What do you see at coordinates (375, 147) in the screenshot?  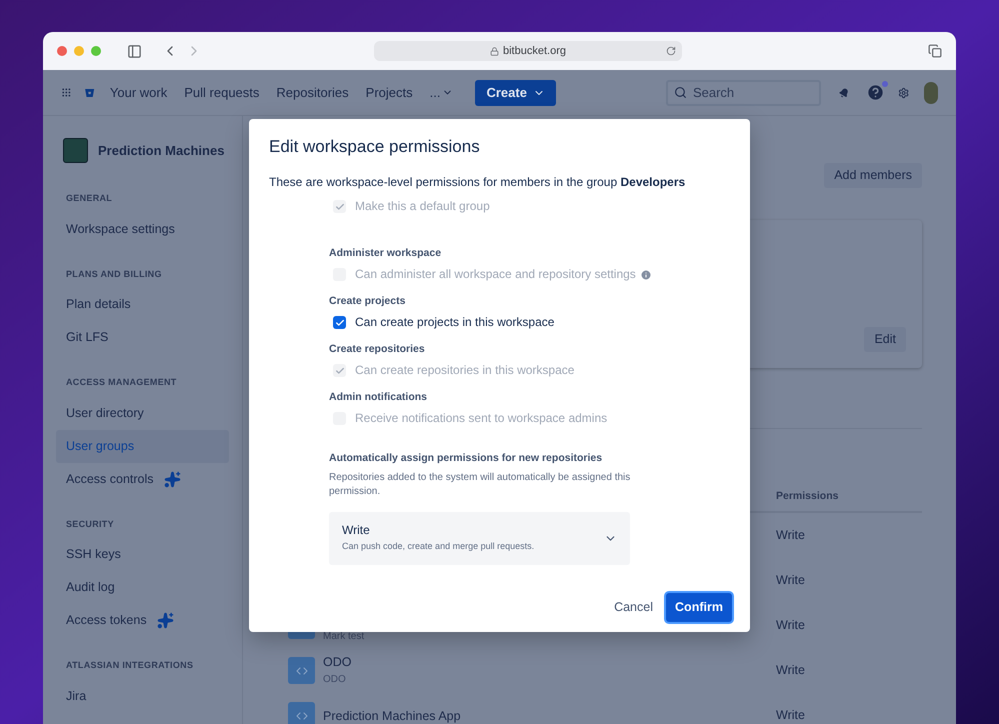 I see `dialog-title: Edit workspace permissions` at bounding box center [375, 147].